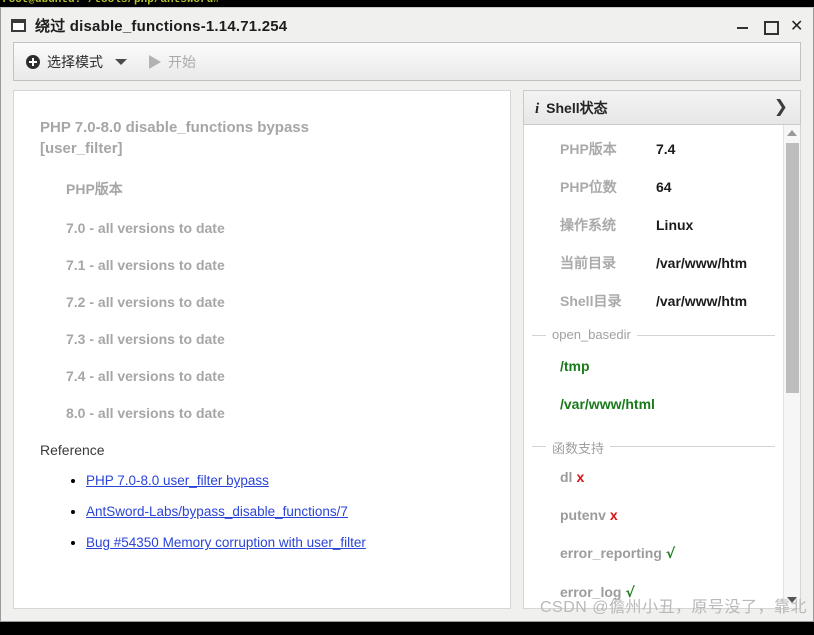 This screenshot has width=814, height=635. I want to click on chevron-right-icon: ❯, so click(781, 107).